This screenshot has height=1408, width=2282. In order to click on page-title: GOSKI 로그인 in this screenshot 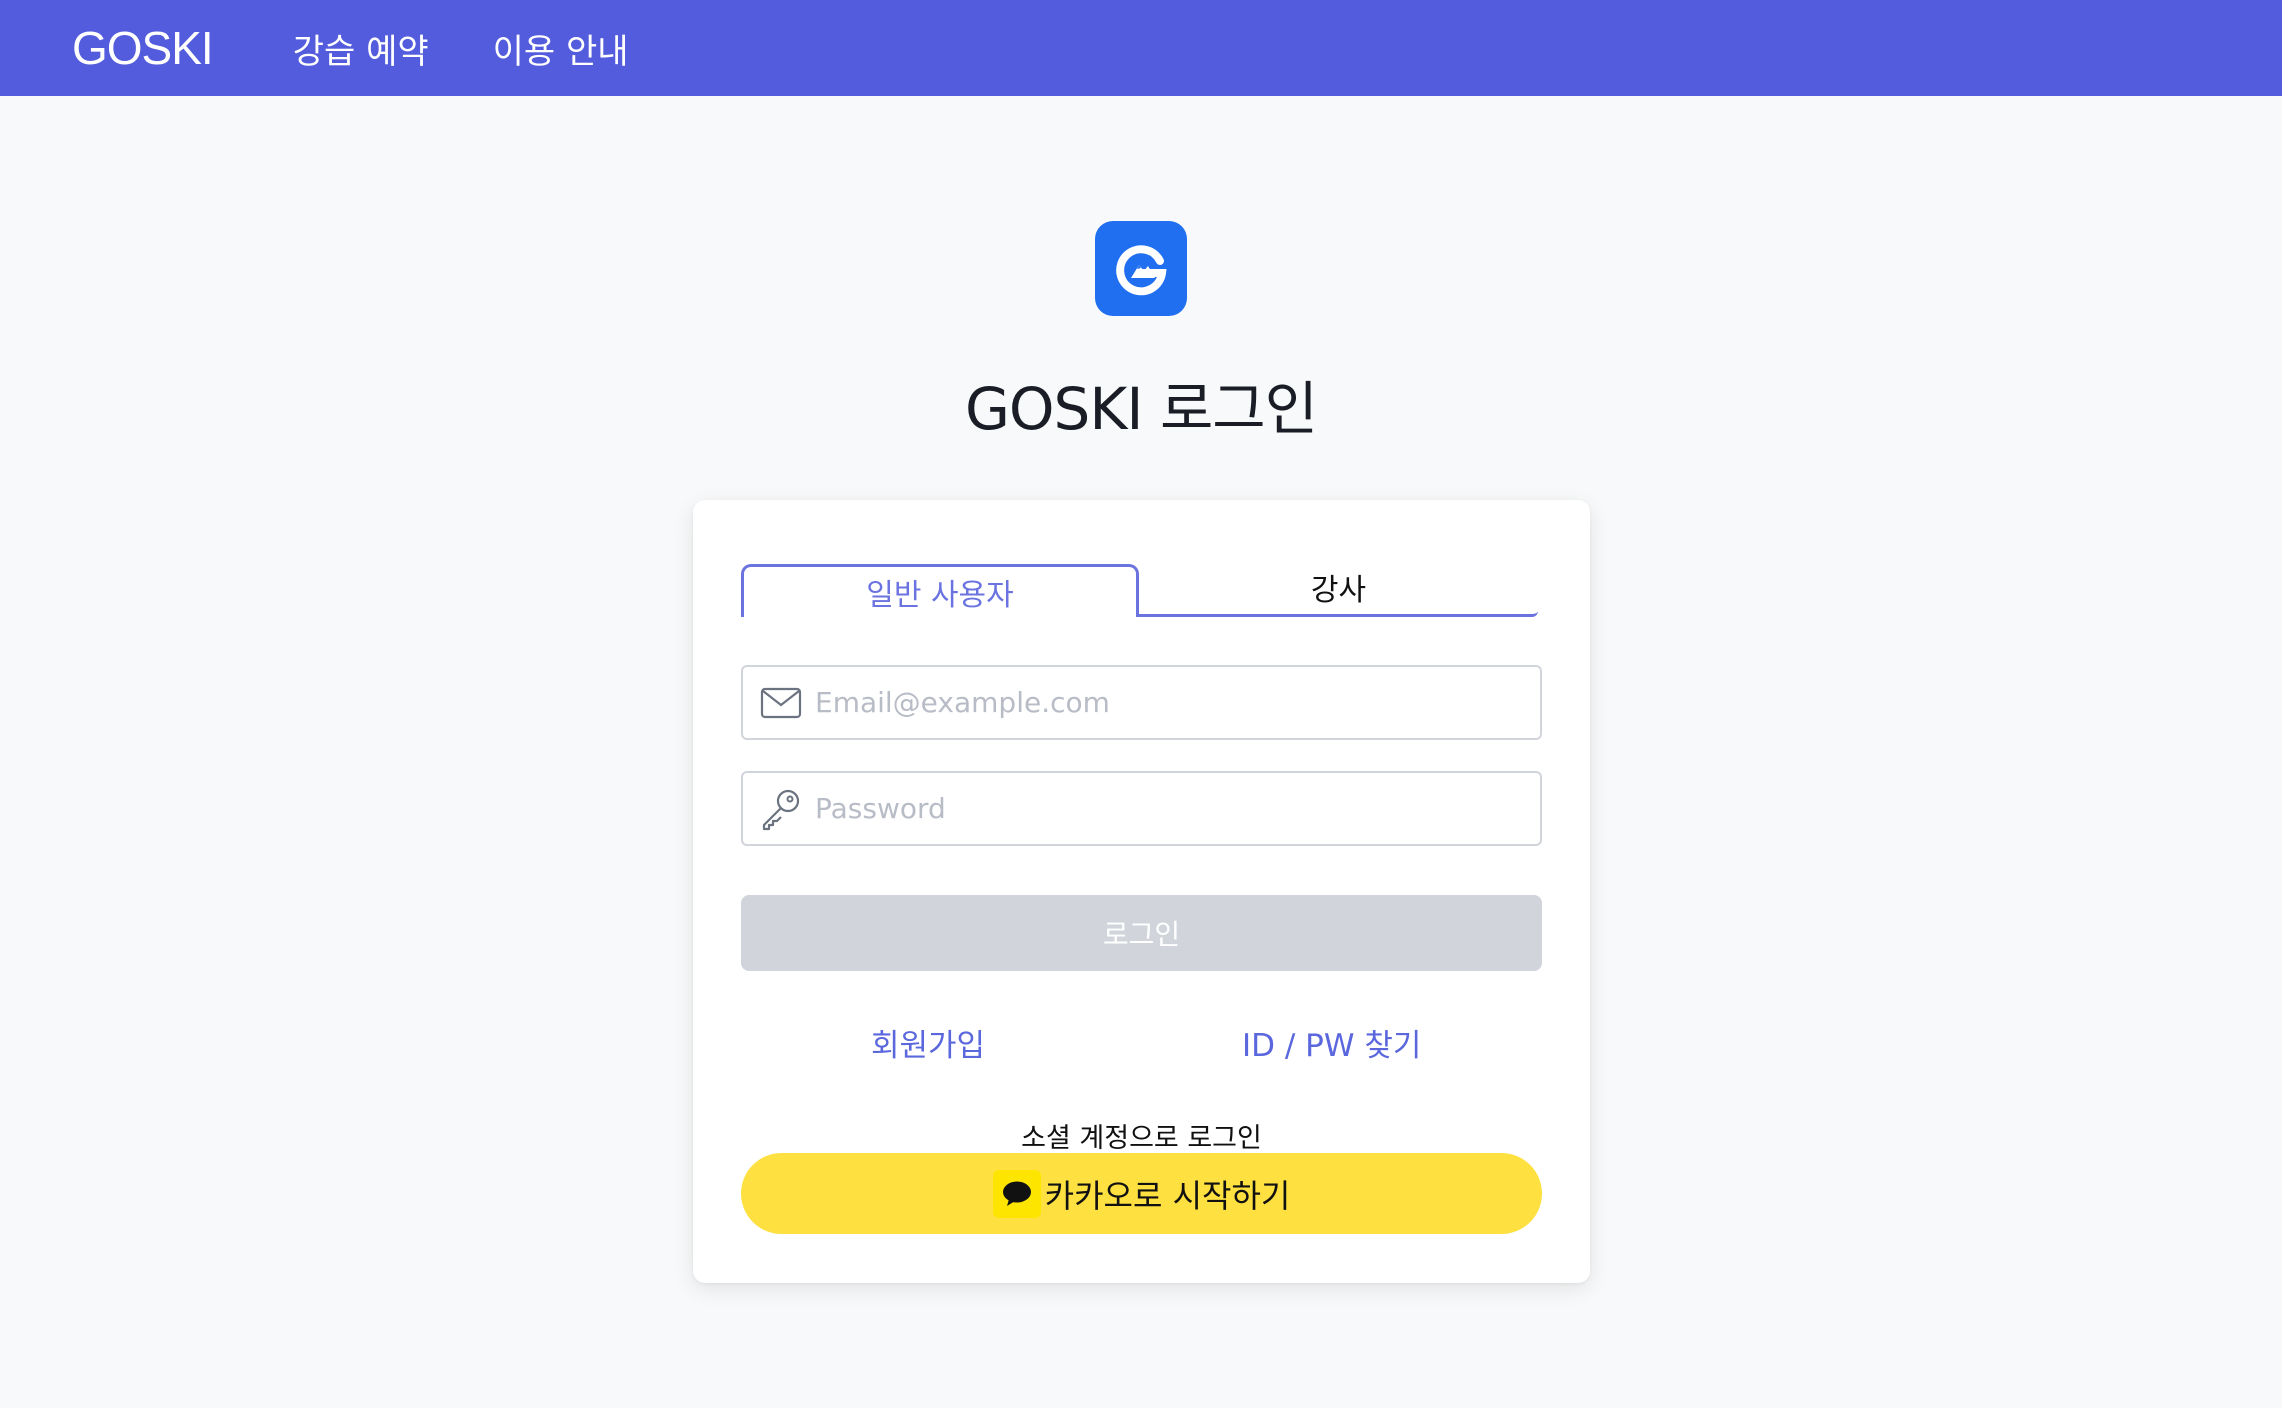, I will do `click(1141, 409)`.